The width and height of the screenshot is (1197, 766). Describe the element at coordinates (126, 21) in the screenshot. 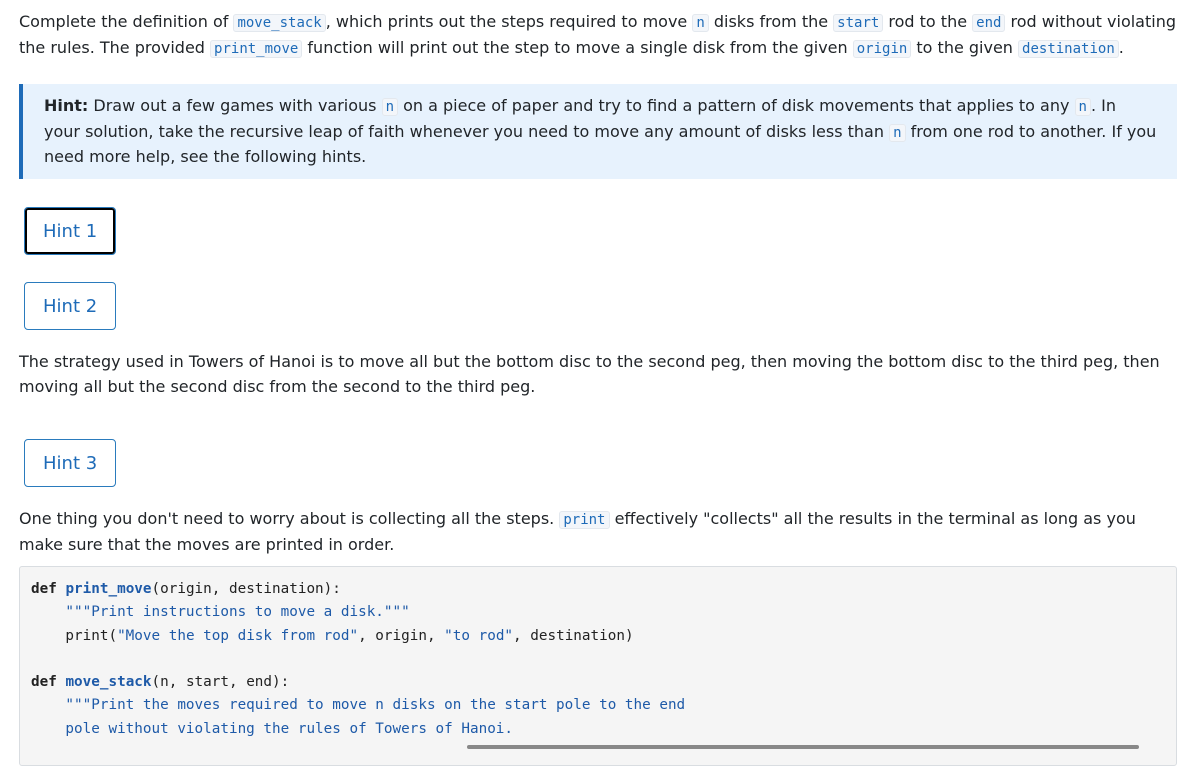

I see `text: Complete the definition of` at that location.